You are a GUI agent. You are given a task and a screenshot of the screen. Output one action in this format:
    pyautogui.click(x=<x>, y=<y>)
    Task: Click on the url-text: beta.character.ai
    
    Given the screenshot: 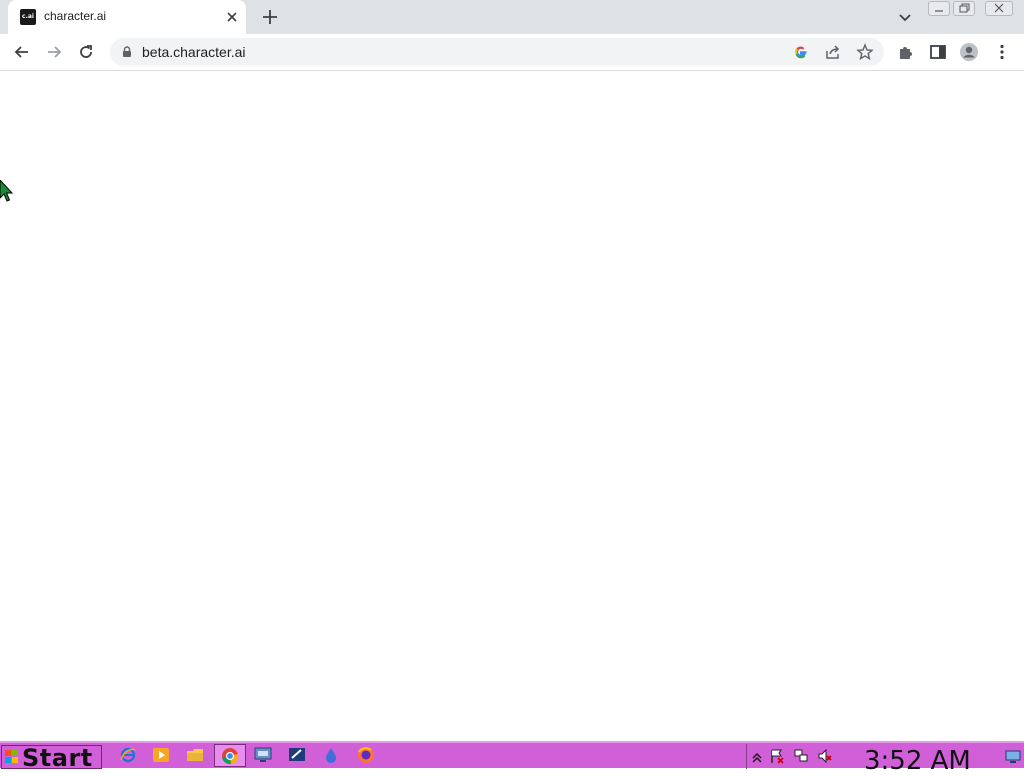 What is the action you would take?
    pyautogui.click(x=194, y=52)
    